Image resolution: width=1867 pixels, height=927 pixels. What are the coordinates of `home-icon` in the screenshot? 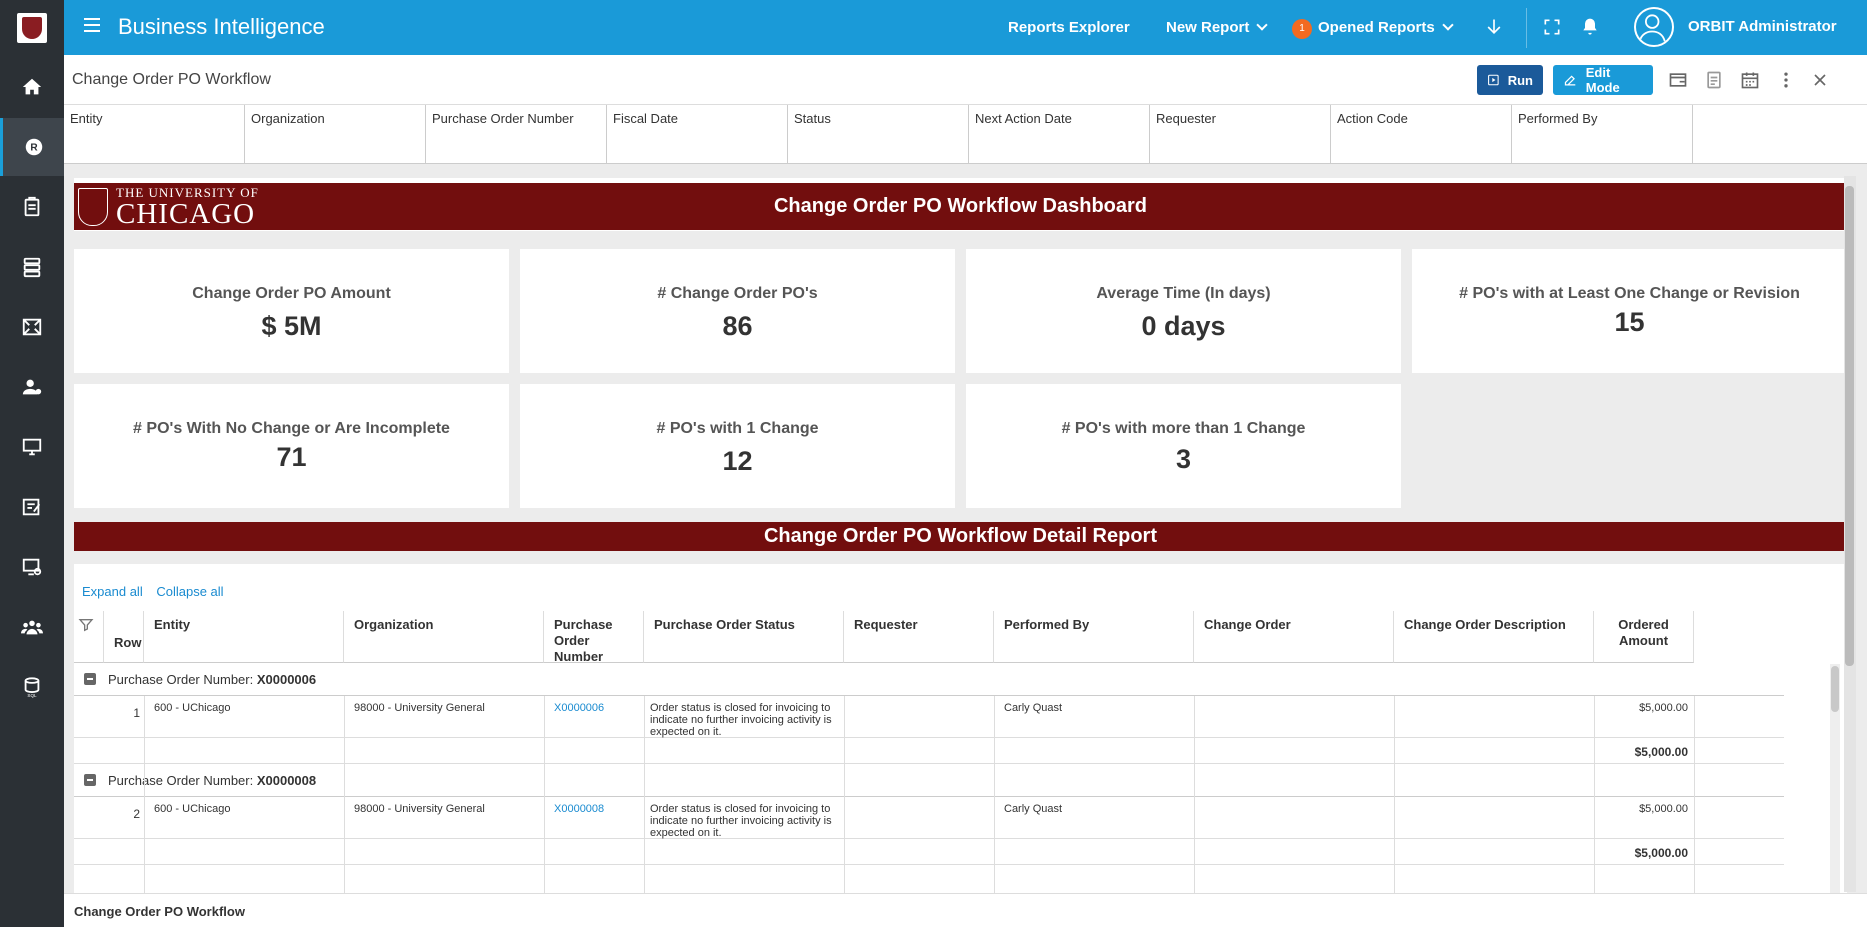 It's located at (32, 87).